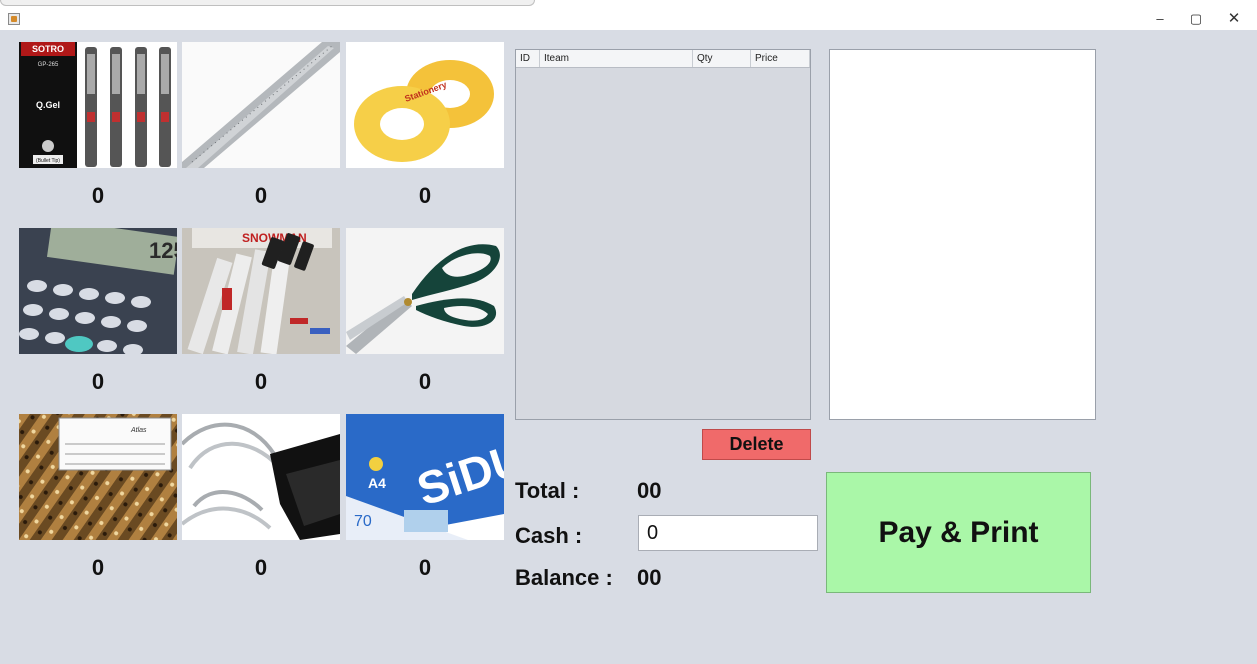 This screenshot has height=664, width=1257. What do you see at coordinates (663, 234) in the screenshot?
I see `order-table: ID Iteam Qty Price` at bounding box center [663, 234].